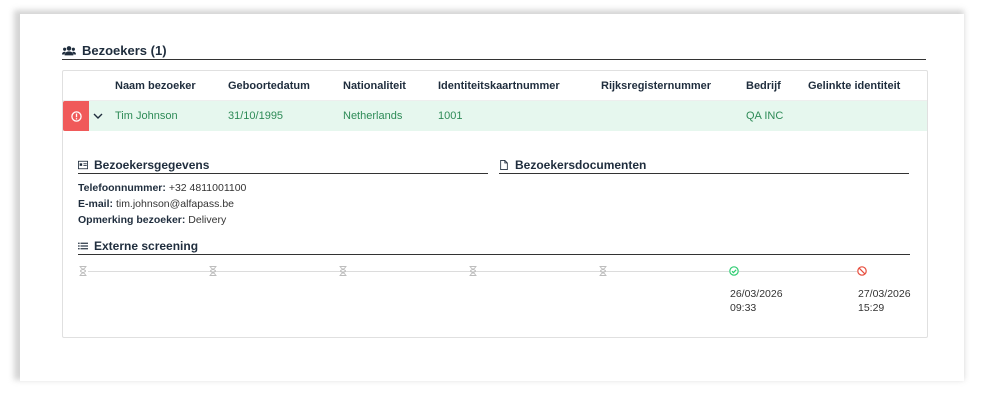  What do you see at coordinates (146, 116) in the screenshot?
I see `cell-name: Tim Johnson` at bounding box center [146, 116].